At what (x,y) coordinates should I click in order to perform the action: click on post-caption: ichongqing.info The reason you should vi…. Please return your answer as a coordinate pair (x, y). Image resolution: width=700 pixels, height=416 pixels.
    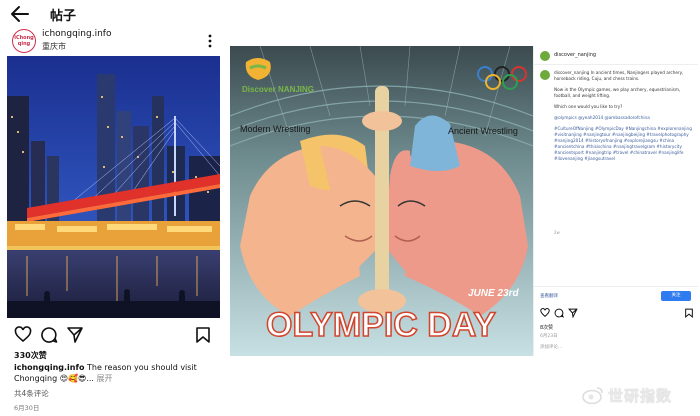
    Looking at the image, I should click on (116, 373).